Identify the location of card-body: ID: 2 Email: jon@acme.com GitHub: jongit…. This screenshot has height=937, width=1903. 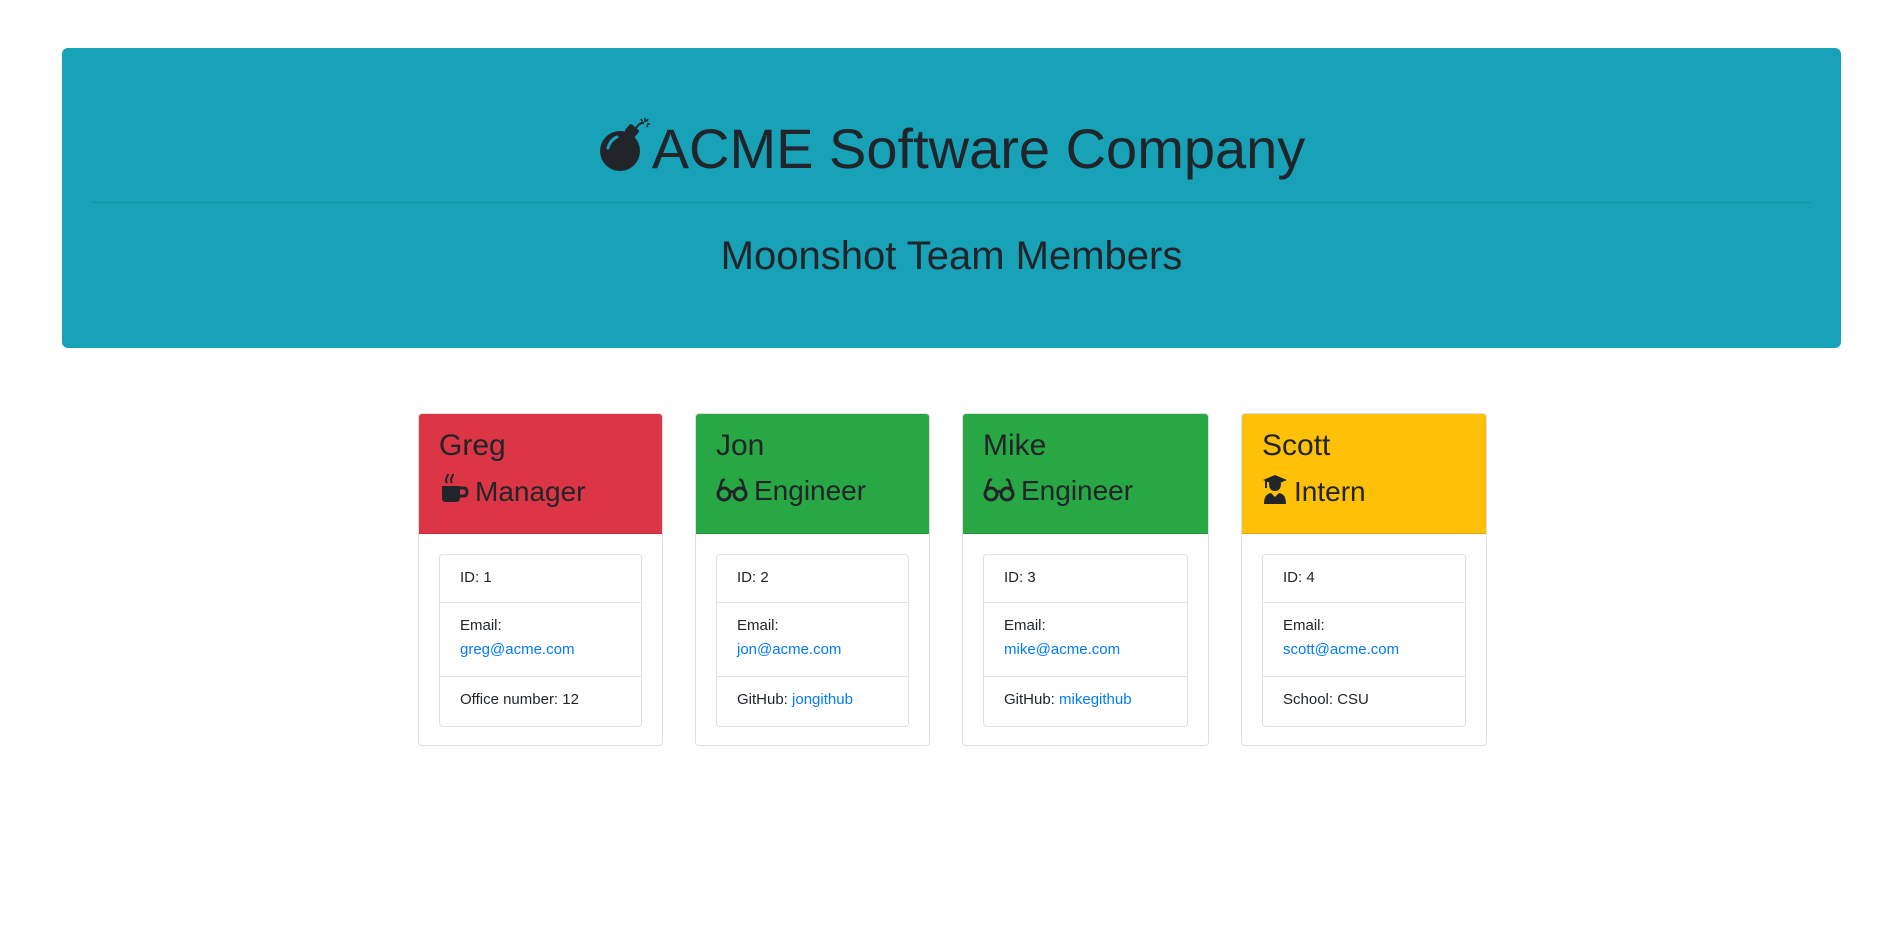
(812, 639).